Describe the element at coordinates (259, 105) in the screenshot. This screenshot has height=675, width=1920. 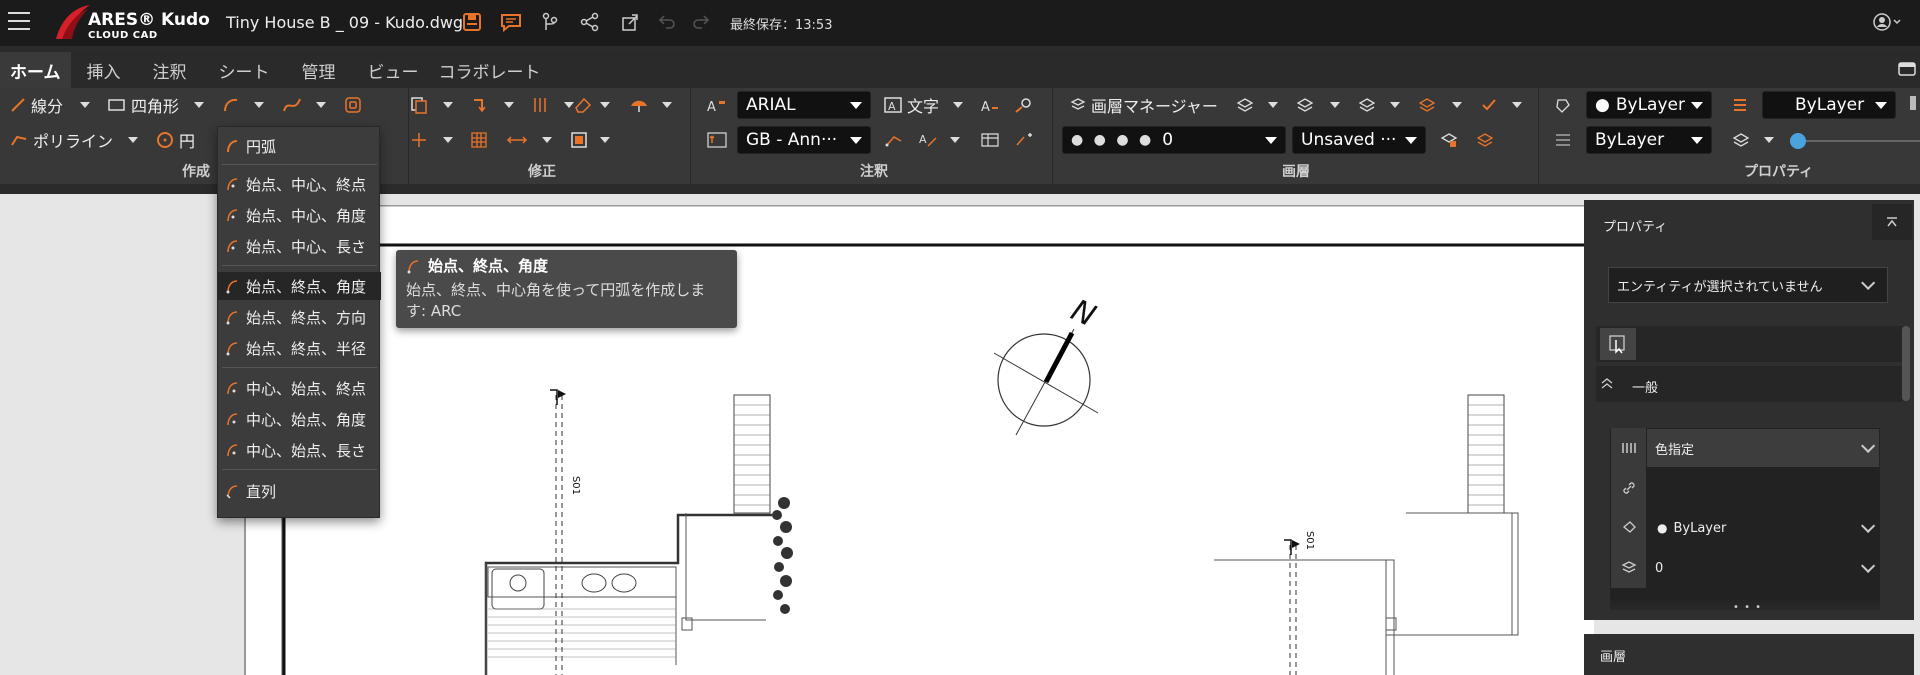
I see `arc-dropdown` at that location.